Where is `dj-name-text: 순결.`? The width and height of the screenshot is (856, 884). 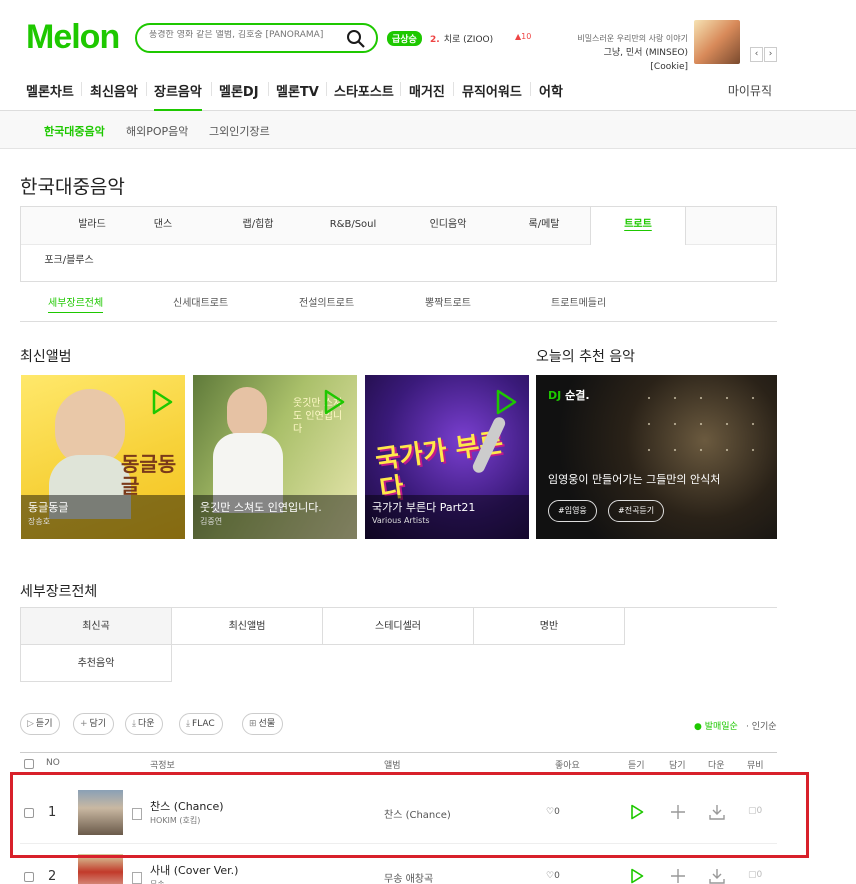 dj-name-text: 순결. is located at coordinates (577, 395).